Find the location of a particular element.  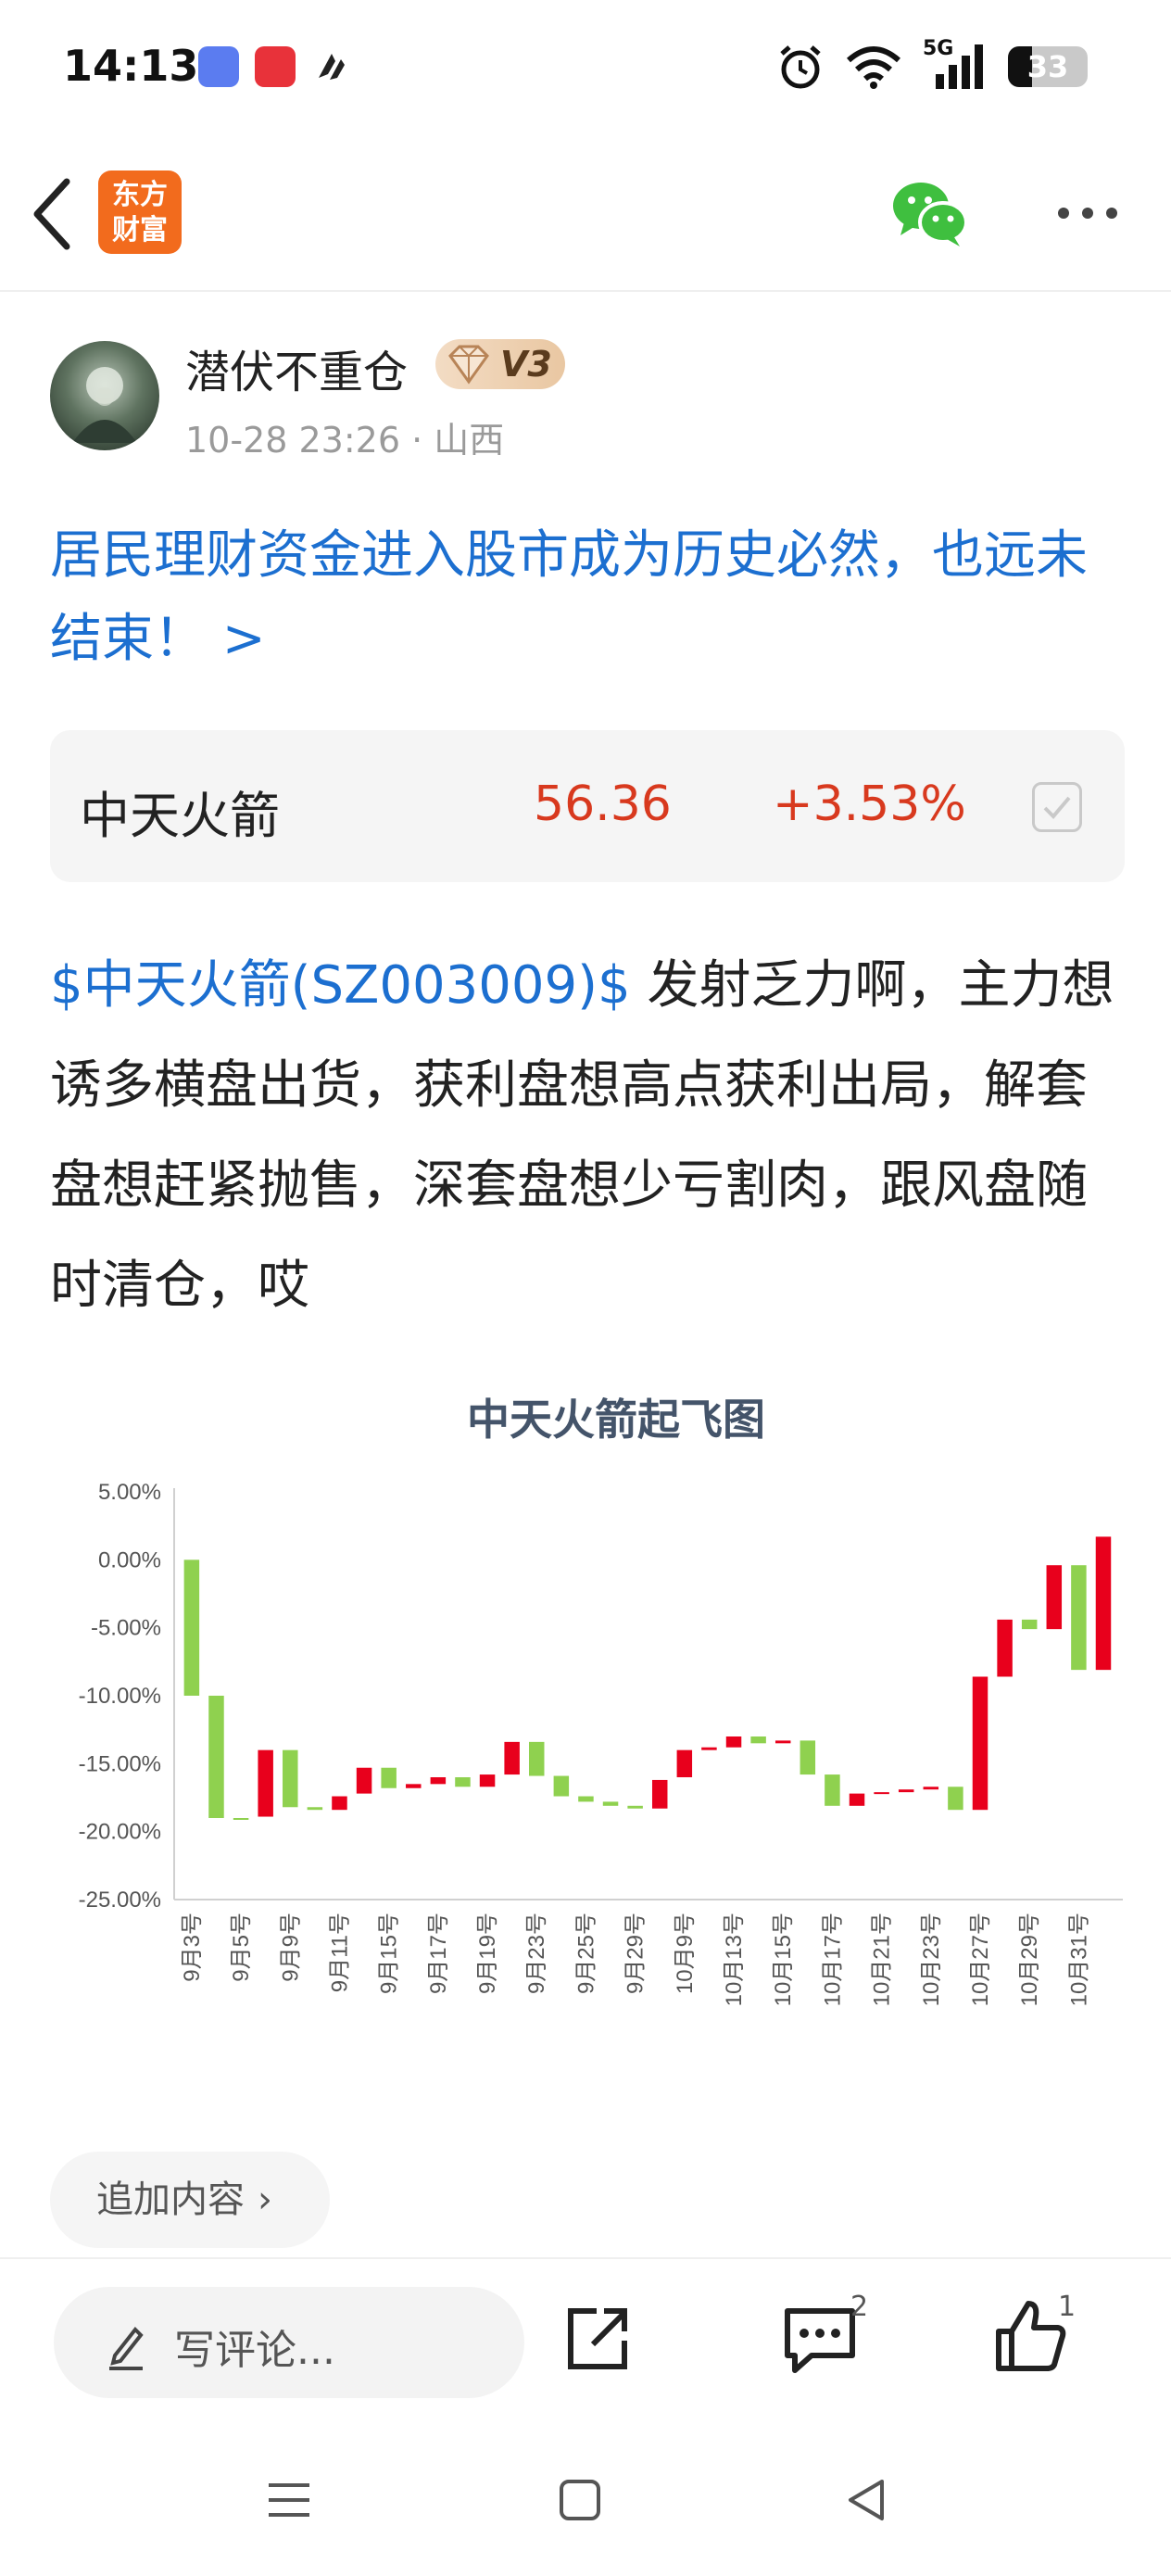

x-tick-label: 10月9号 is located at coordinates (686, 1953).